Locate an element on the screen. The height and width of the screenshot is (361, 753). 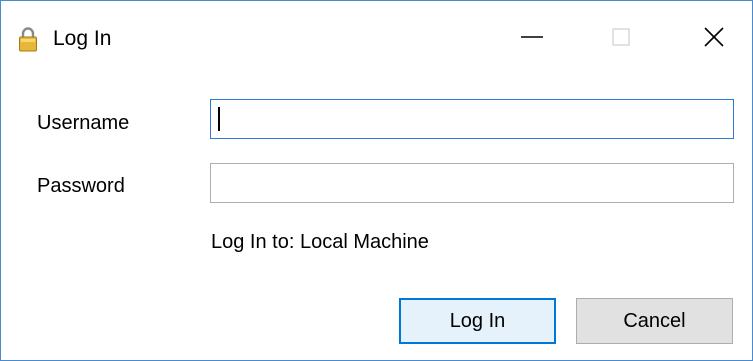
minimize-icon is located at coordinates (532, 39).